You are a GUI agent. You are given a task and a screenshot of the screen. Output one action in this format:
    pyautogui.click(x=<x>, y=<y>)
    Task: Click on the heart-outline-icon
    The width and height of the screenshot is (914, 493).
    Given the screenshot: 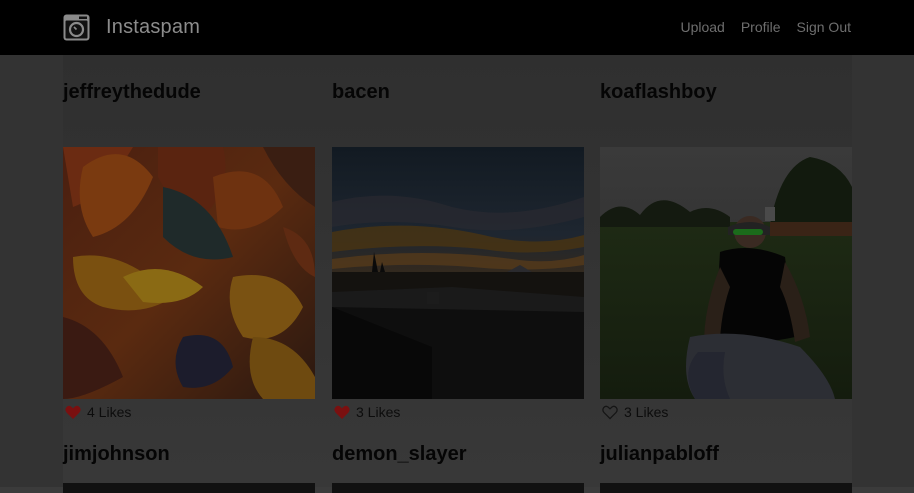 What is the action you would take?
    pyautogui.click(x=610, y=412)
    